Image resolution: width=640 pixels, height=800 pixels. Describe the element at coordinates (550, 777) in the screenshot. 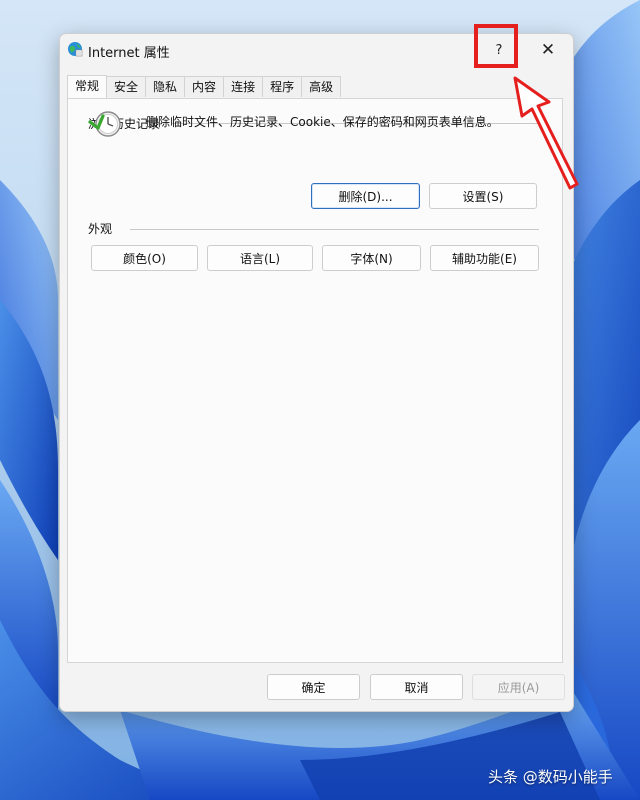

I see `watermark-text: 头条 @数码小能手` at that location.